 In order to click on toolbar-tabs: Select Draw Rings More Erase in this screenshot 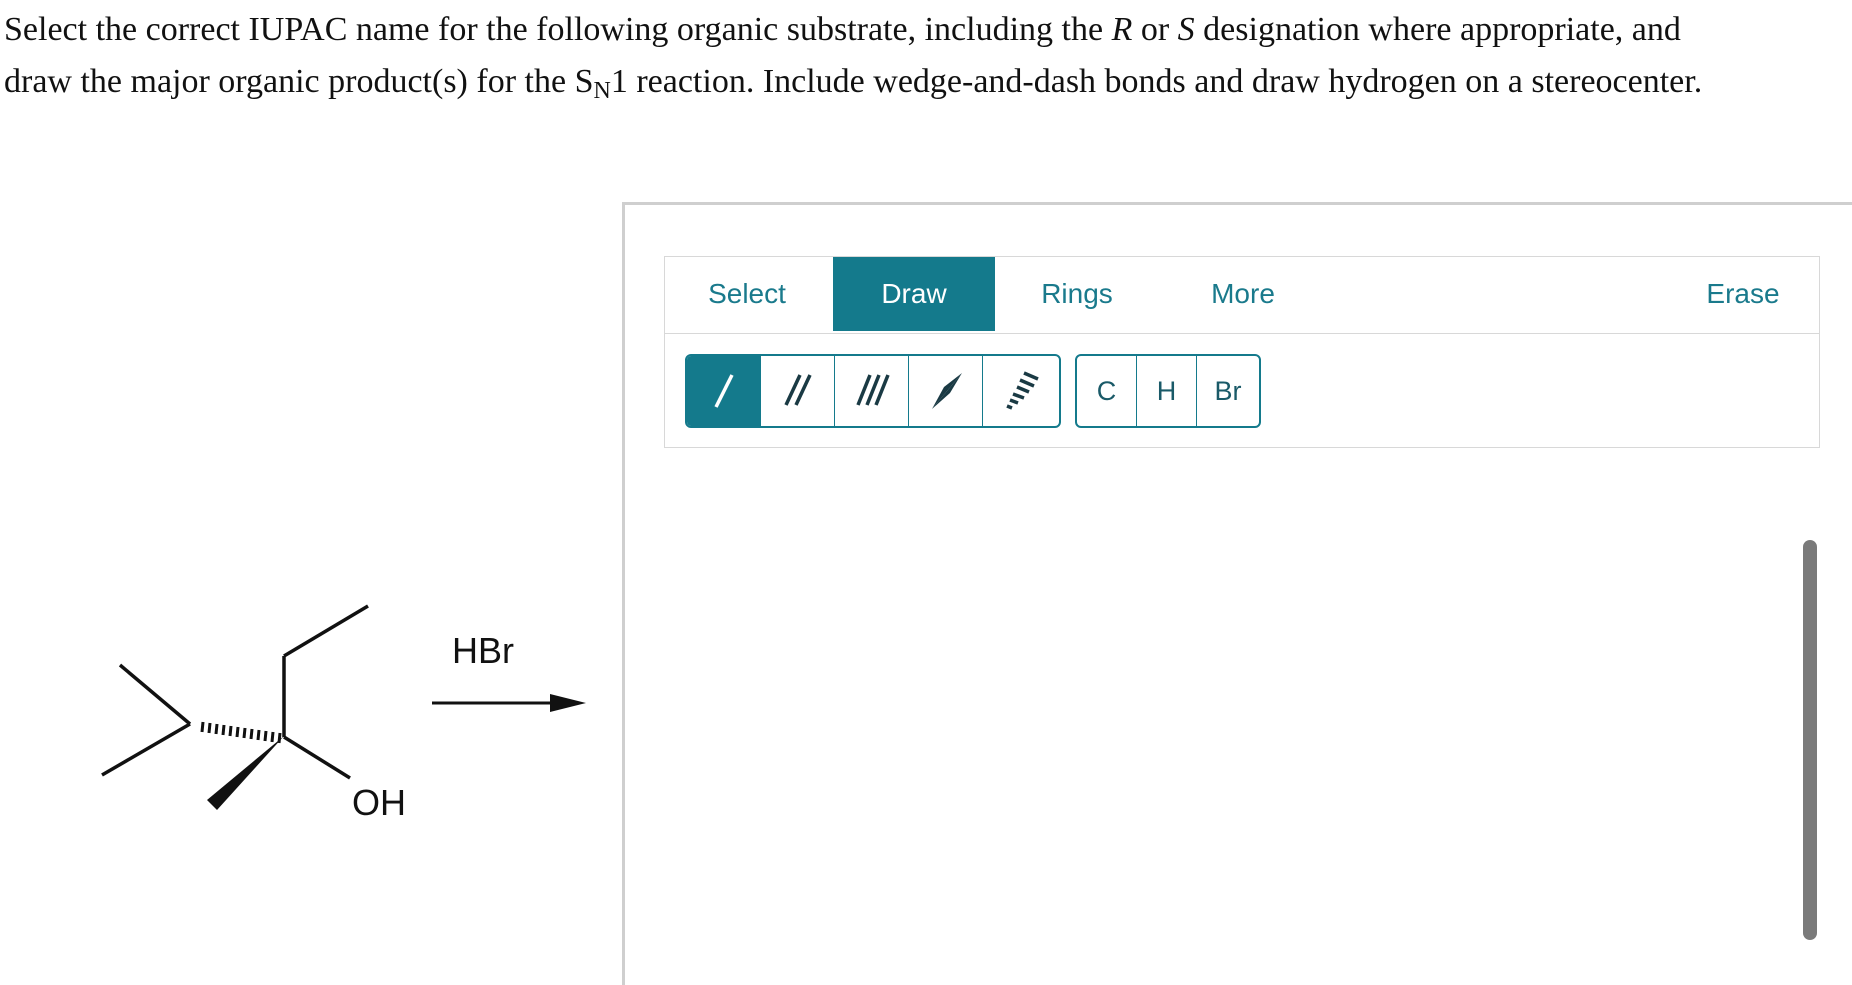, I will do `click(1242, 295)`.